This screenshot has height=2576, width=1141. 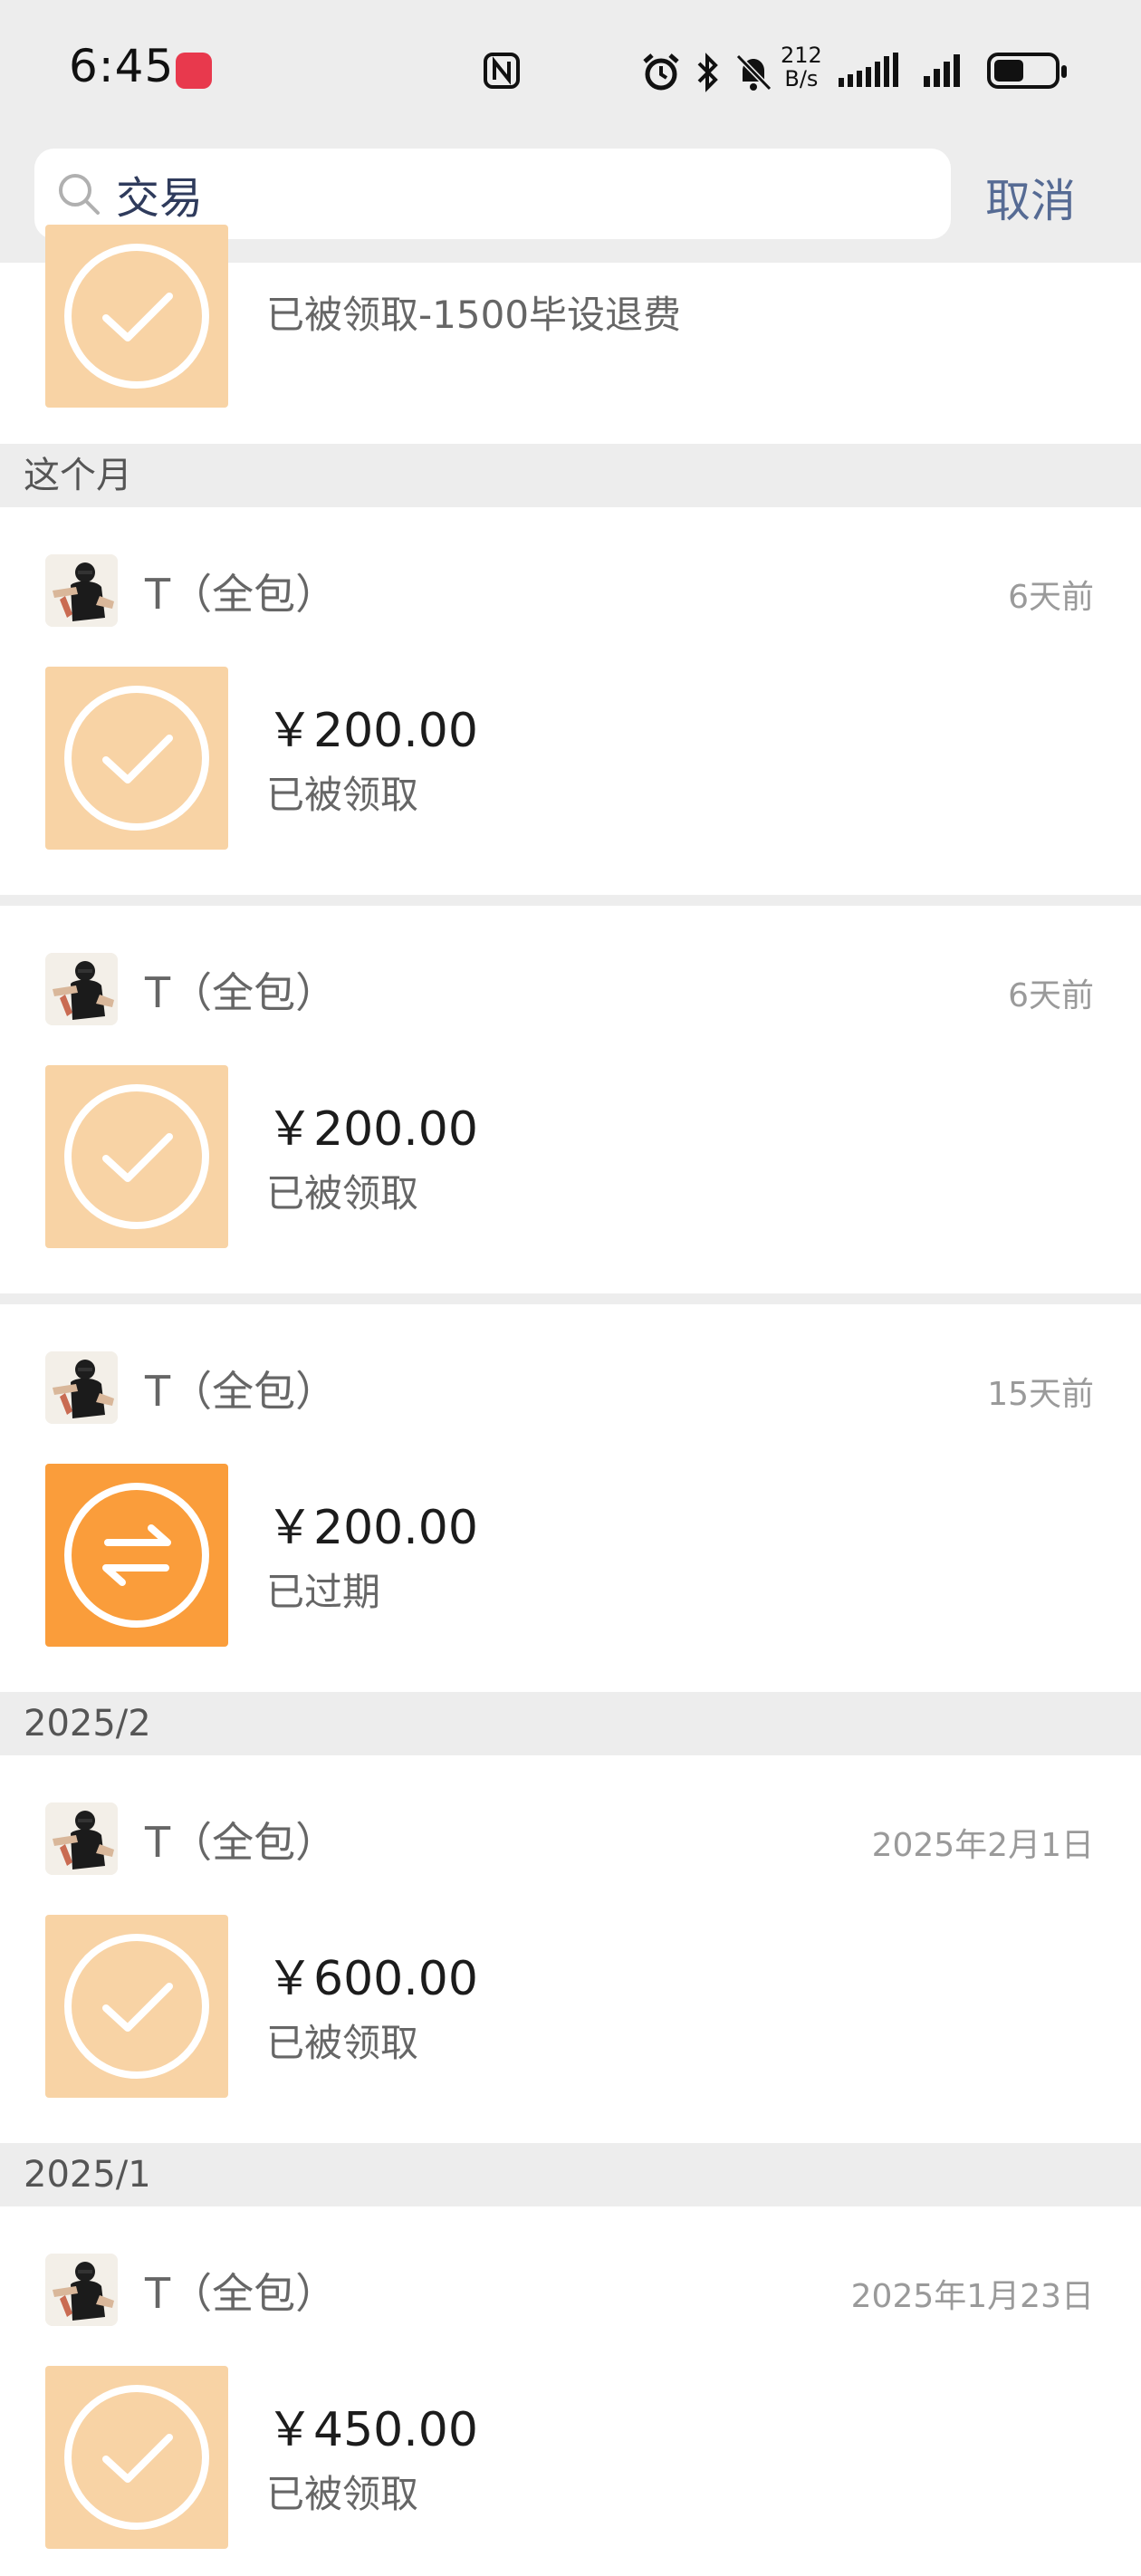 I want to click on bluetooth-icon, so click(x=707, y=72).